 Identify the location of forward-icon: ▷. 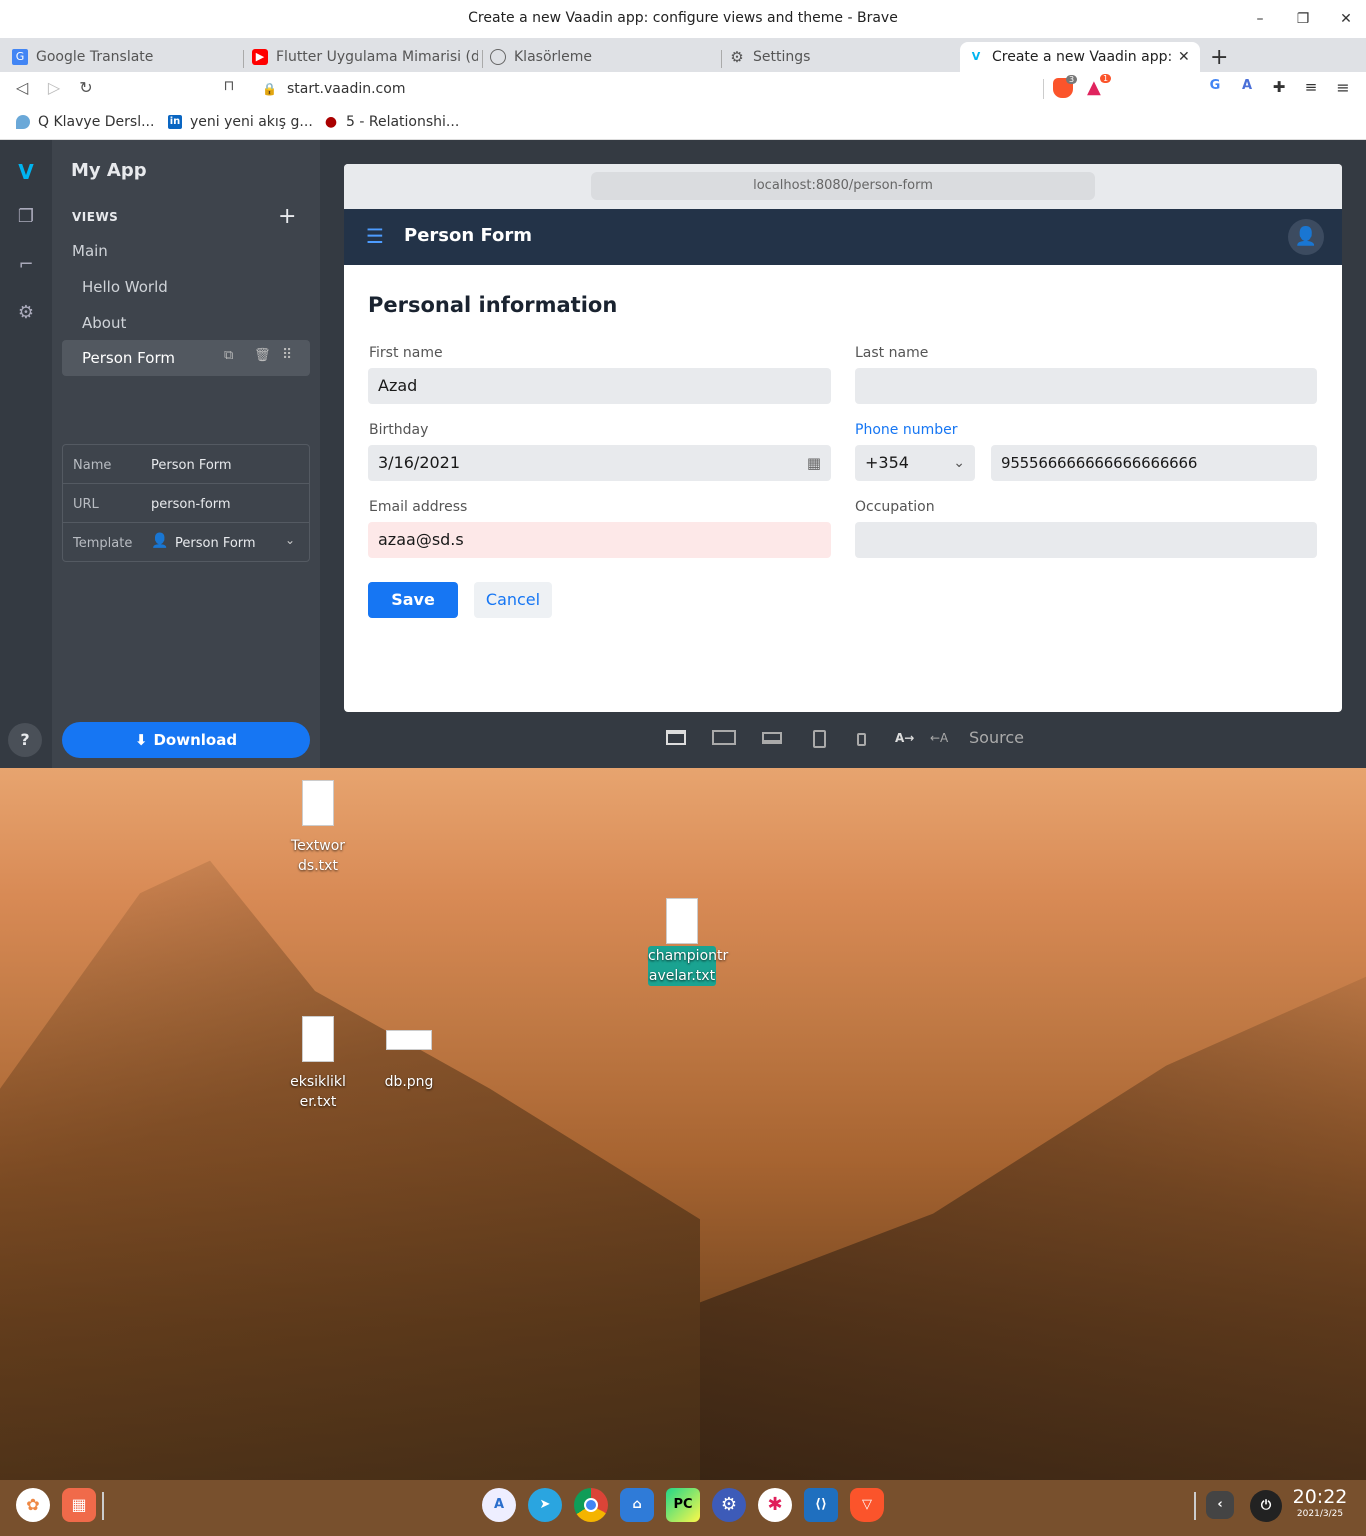
(54, 87).